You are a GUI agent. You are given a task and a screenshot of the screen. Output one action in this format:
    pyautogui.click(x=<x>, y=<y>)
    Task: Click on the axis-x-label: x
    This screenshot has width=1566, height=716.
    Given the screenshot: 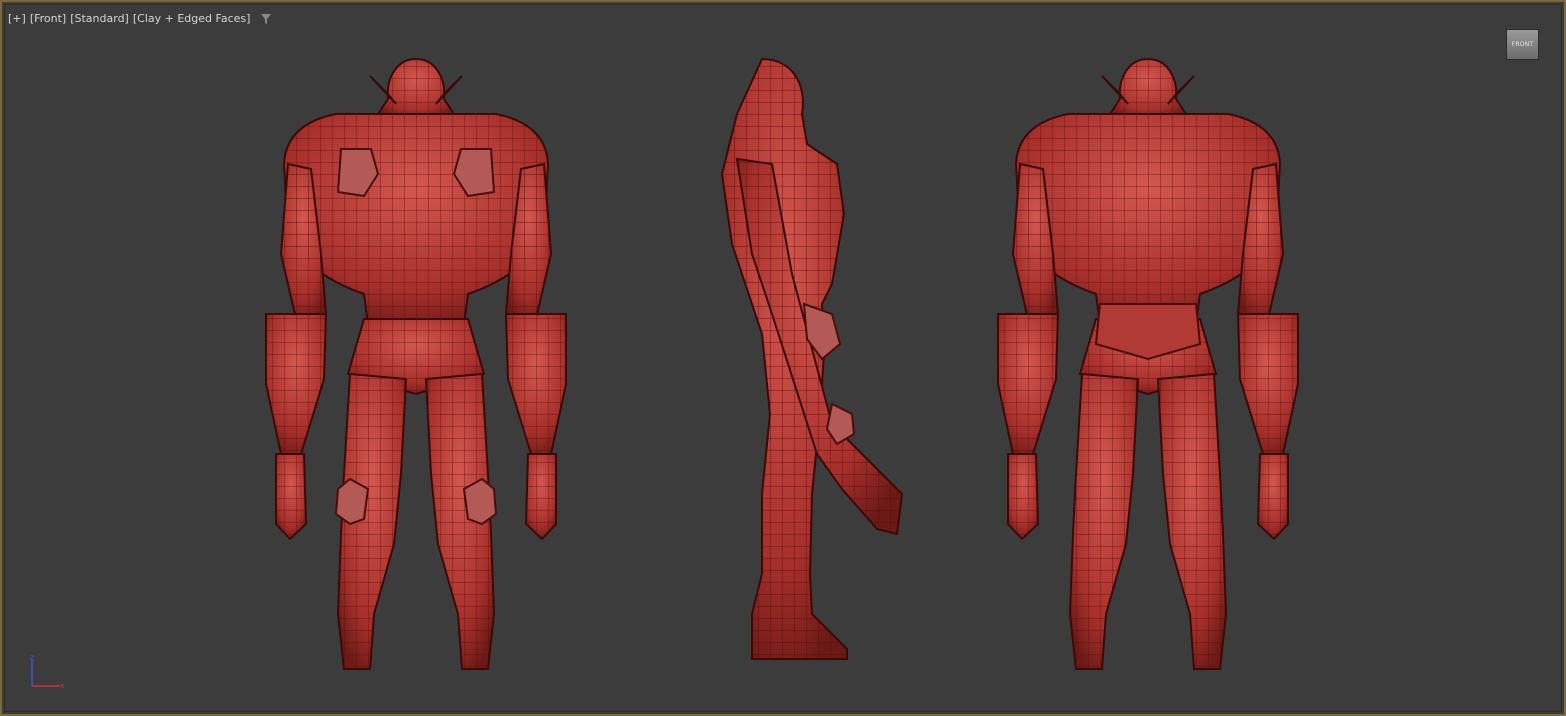 What is the action you would take?
    pyautogui.click(x=62, y=685)
    